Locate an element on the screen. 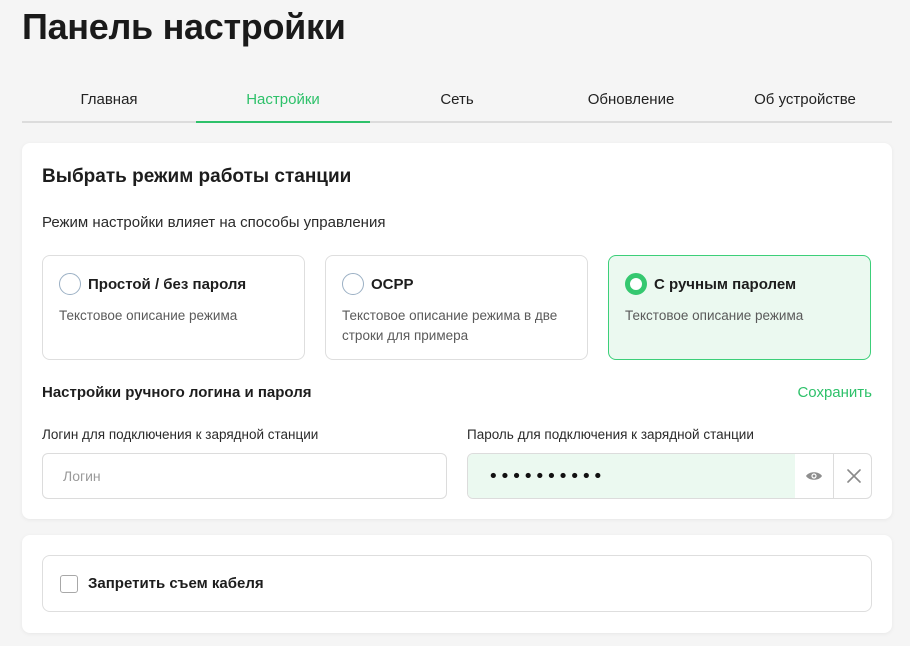  tab-update: Обновление is located at coordinates (631, 99).